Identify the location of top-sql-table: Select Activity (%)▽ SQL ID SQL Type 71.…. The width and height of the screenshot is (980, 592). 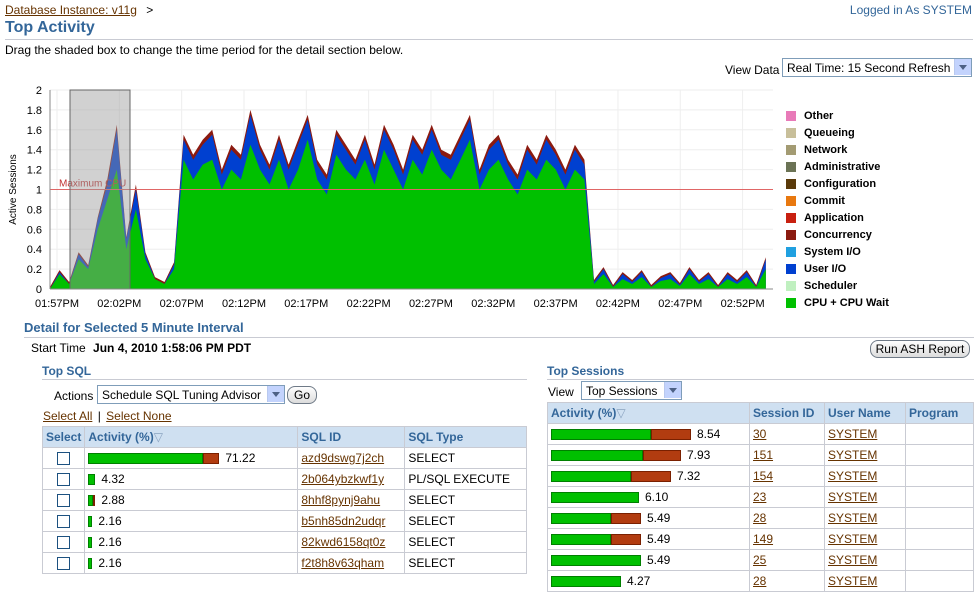
(284, 500).